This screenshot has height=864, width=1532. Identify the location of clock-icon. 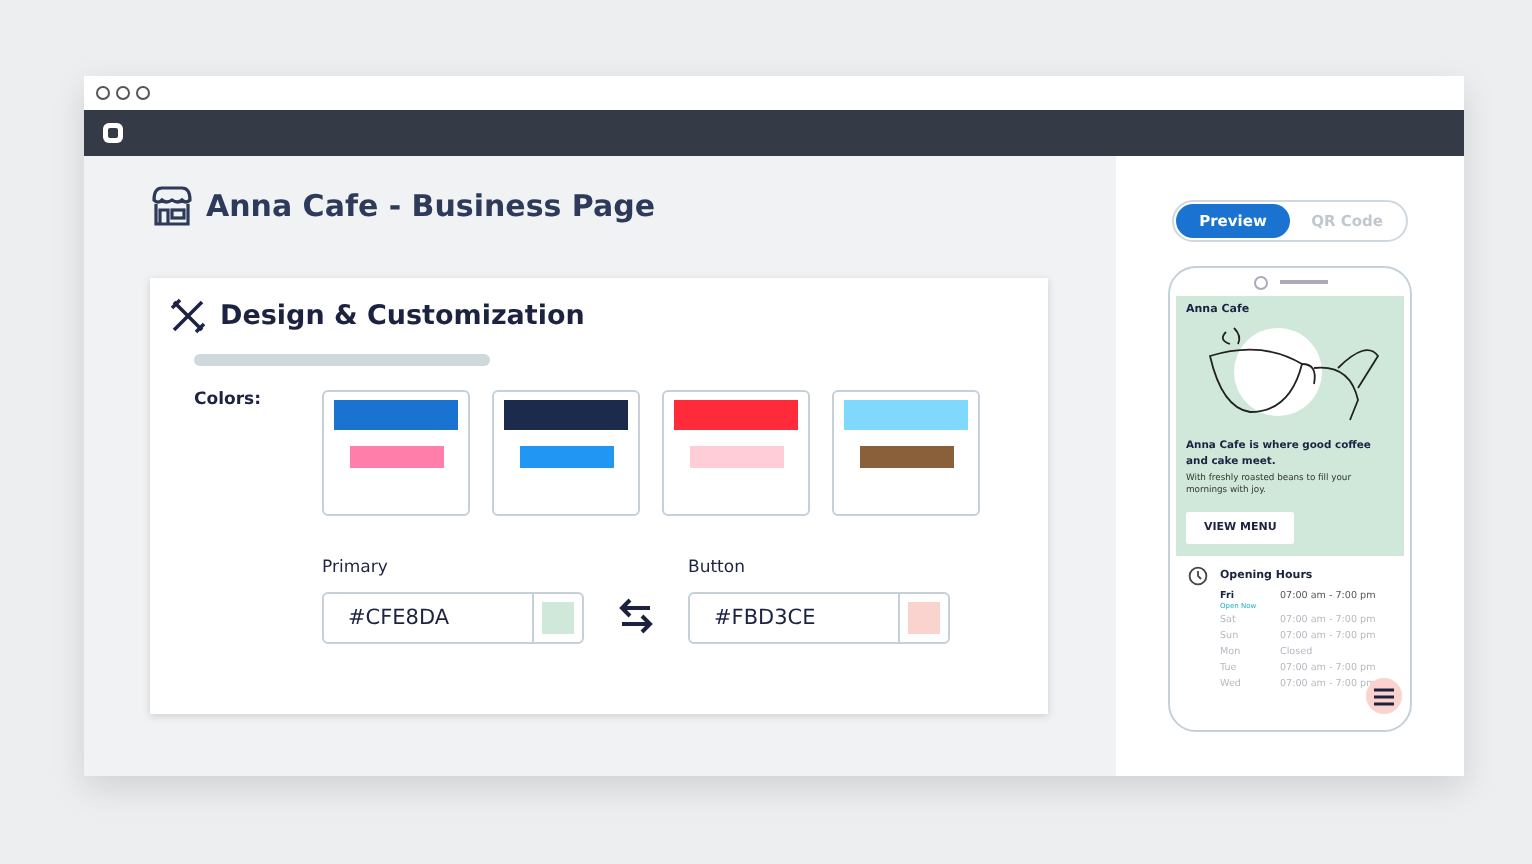
(1198, 576).